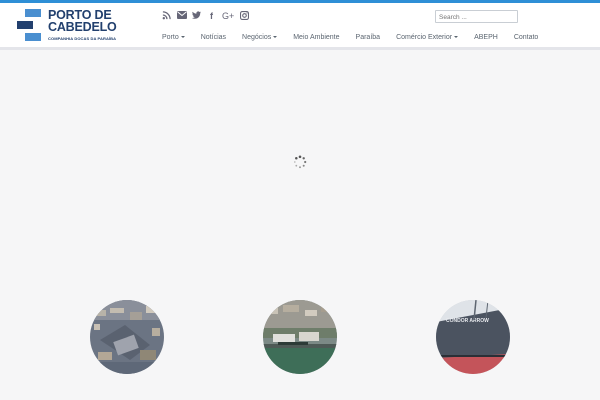 The width and height of the screenshot is (600, 400). I want to click on feature-image-port, so click(300, 337).